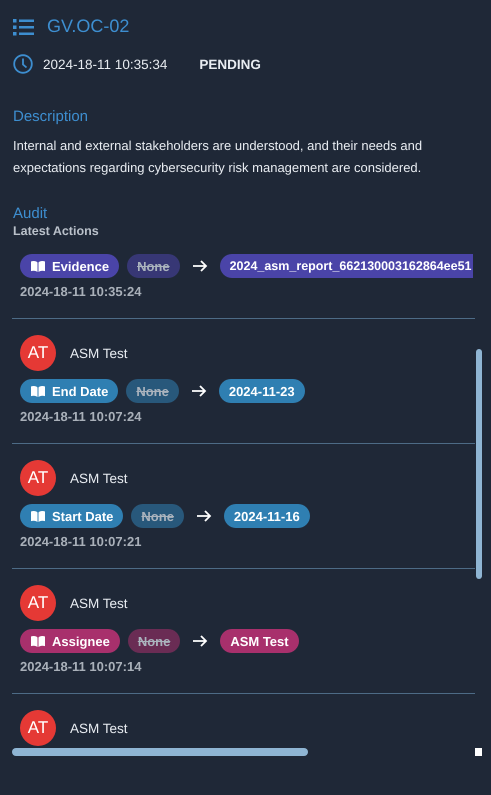  I want to click on timestamp: 2024-18-11 10:35:34, so click(105, 64).